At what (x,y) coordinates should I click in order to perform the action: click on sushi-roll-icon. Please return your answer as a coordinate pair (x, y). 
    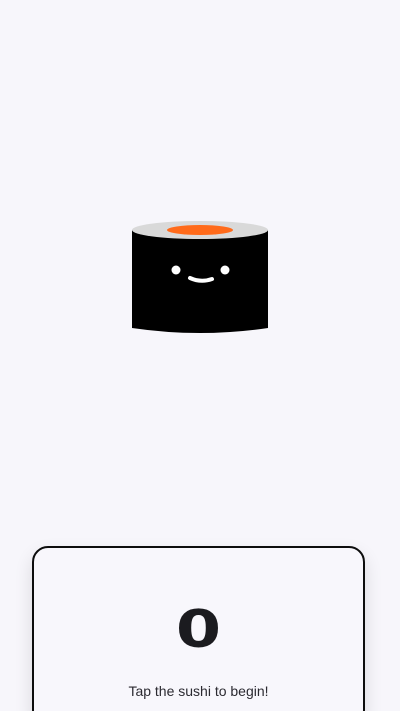
    Looking at the image, I should click on (200, 277).